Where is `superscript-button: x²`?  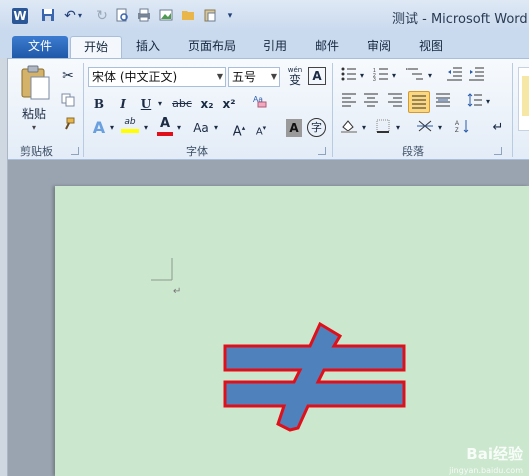
superscript-button: x² is located at coordinates (229, 104).